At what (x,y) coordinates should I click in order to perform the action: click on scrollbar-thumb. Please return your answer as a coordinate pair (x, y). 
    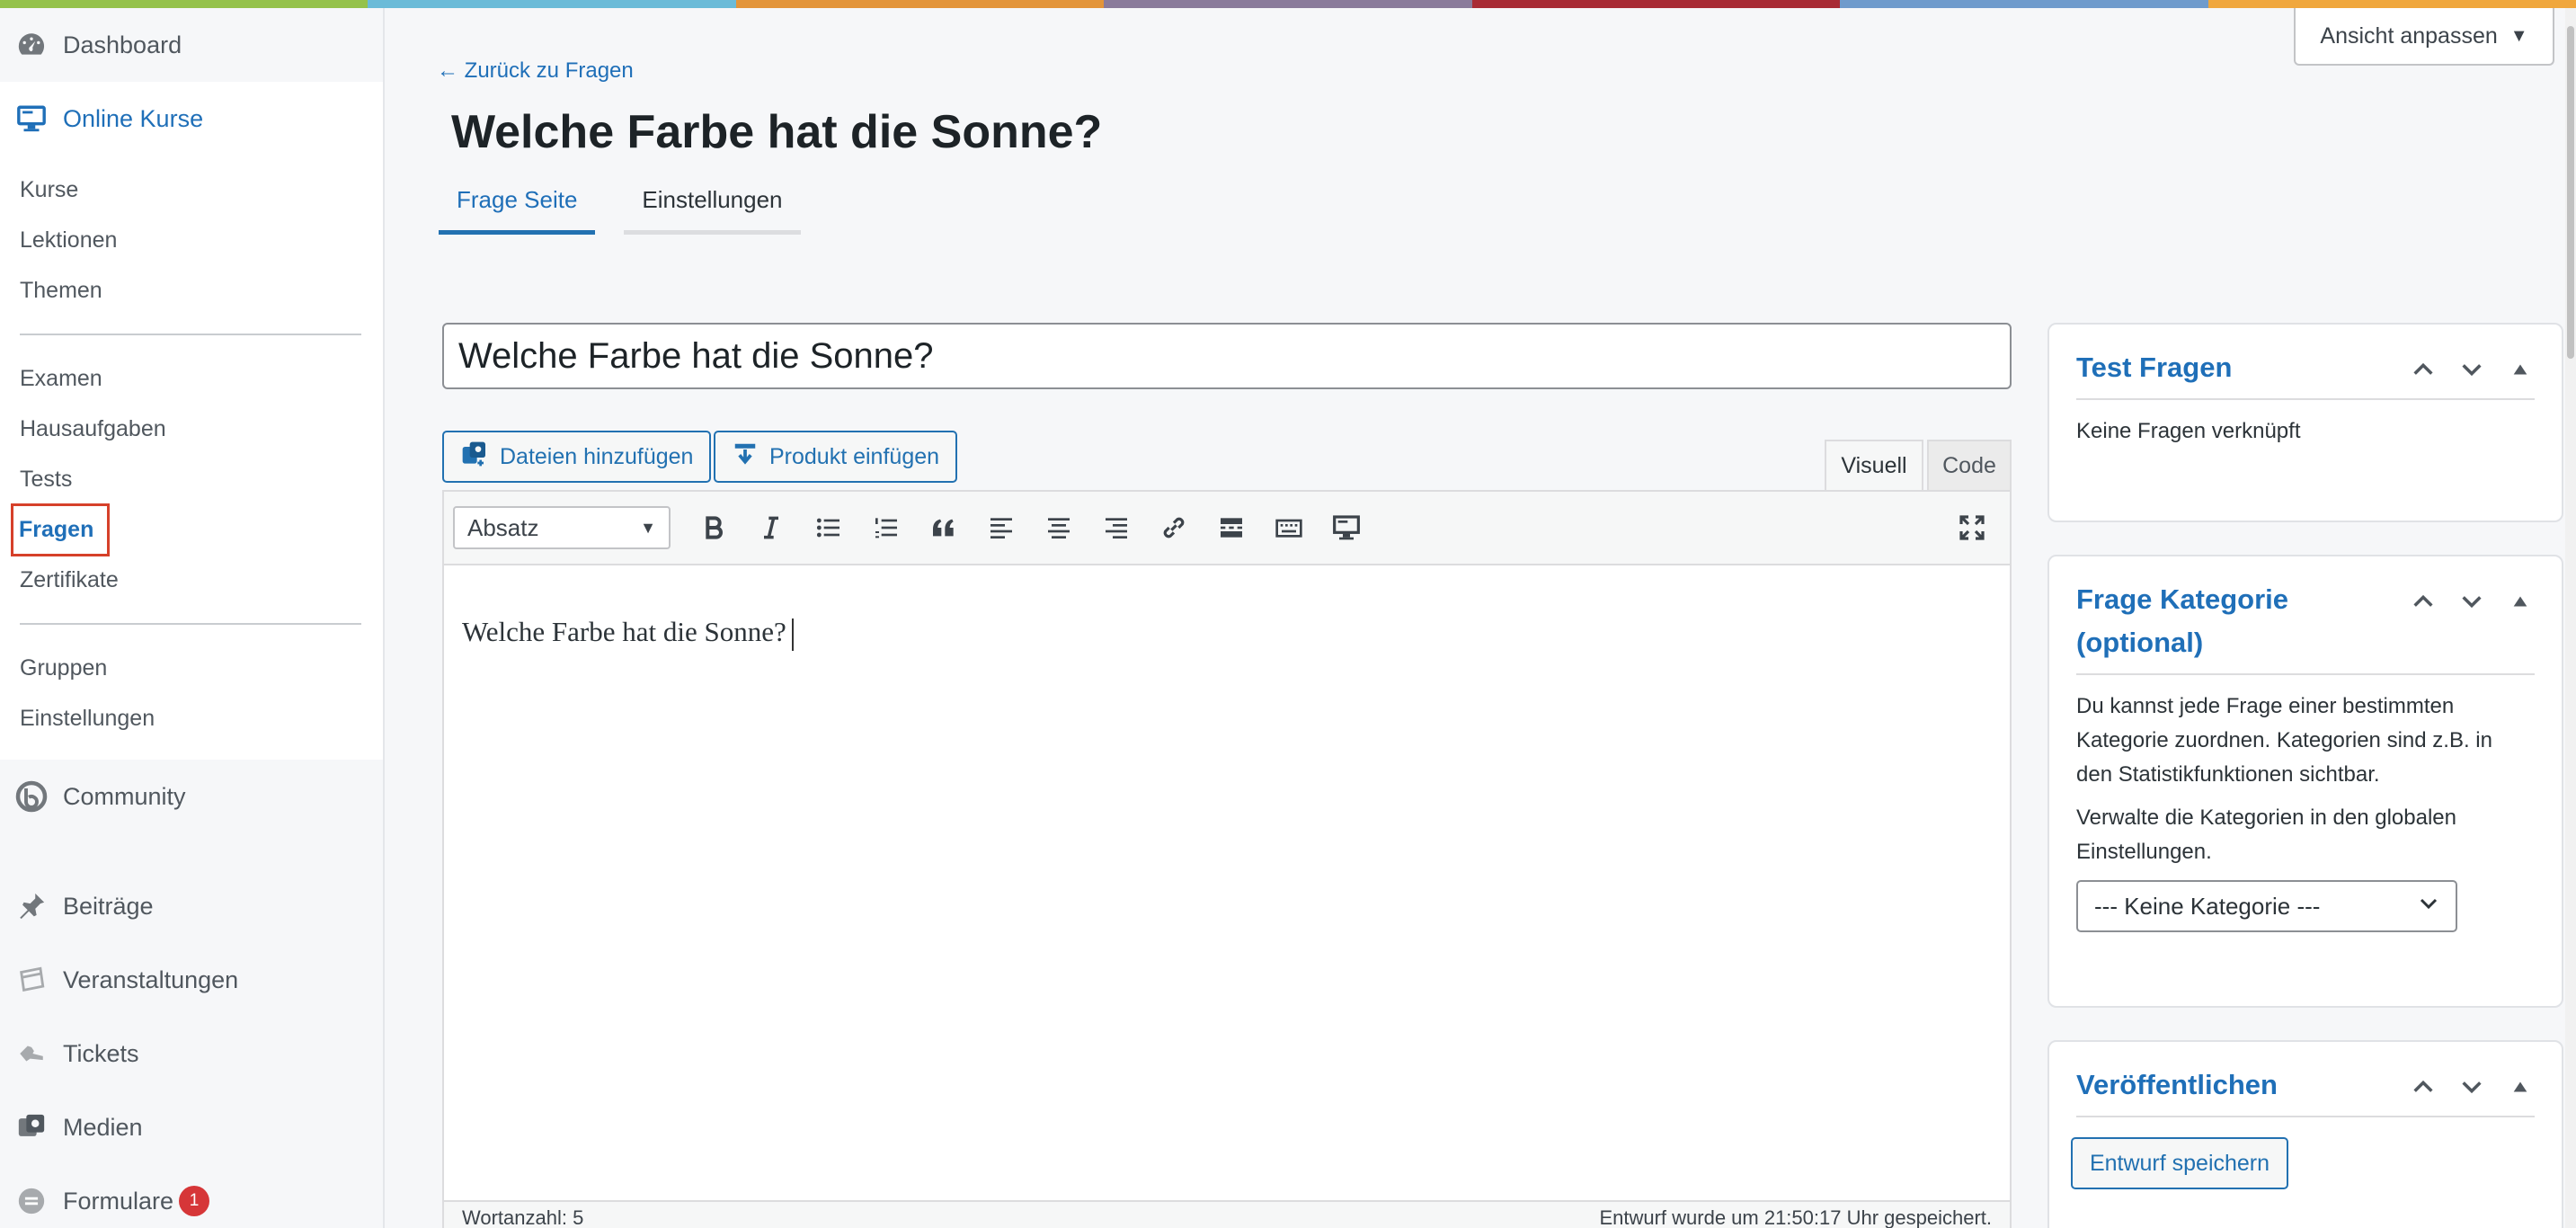
    Looking at the image, I should click on (2570, 192).